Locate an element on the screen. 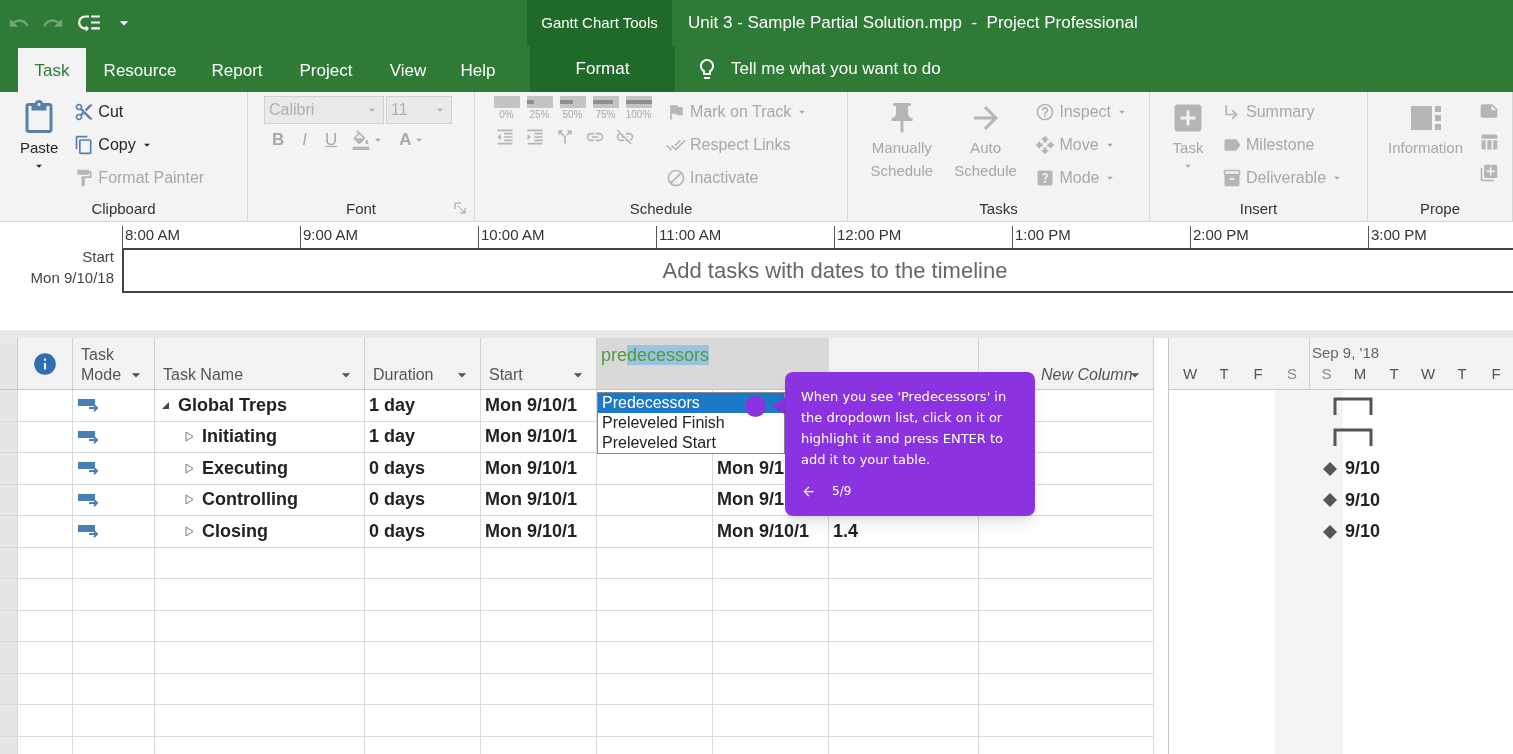  group-label: Clipboard is located at coordinates (123, 209).